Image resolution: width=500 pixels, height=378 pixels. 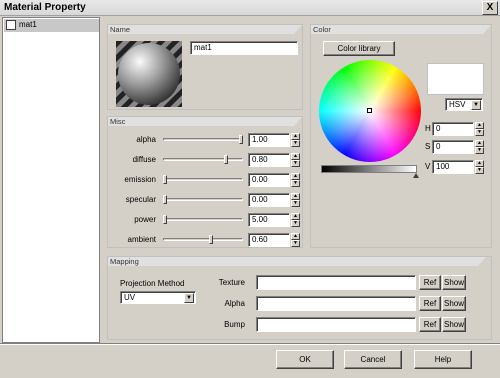 I want to click on specular-spinner: ▲ ▼, so click(x=295, y=200).